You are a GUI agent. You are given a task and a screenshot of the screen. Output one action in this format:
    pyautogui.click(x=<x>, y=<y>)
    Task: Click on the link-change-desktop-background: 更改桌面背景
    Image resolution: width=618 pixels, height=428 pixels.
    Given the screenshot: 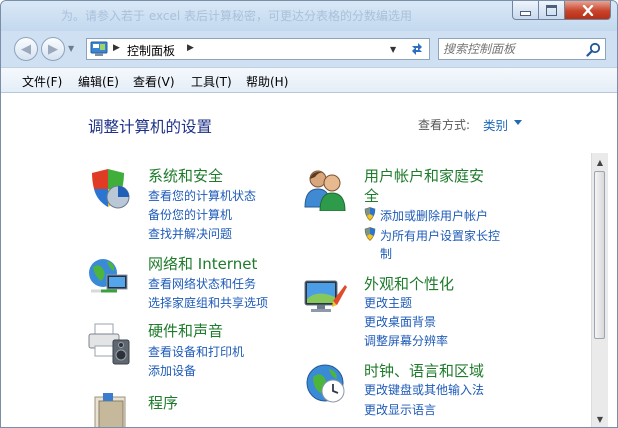 What is the action you would take?
    pyautogui.click(x=400, y=321)
    